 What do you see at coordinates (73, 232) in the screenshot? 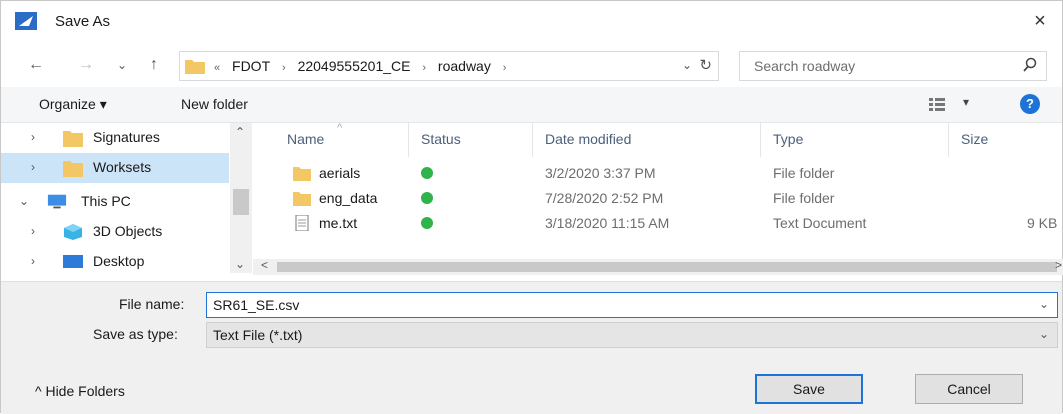
I see `cube-icon` at bounding box center [73, 232].